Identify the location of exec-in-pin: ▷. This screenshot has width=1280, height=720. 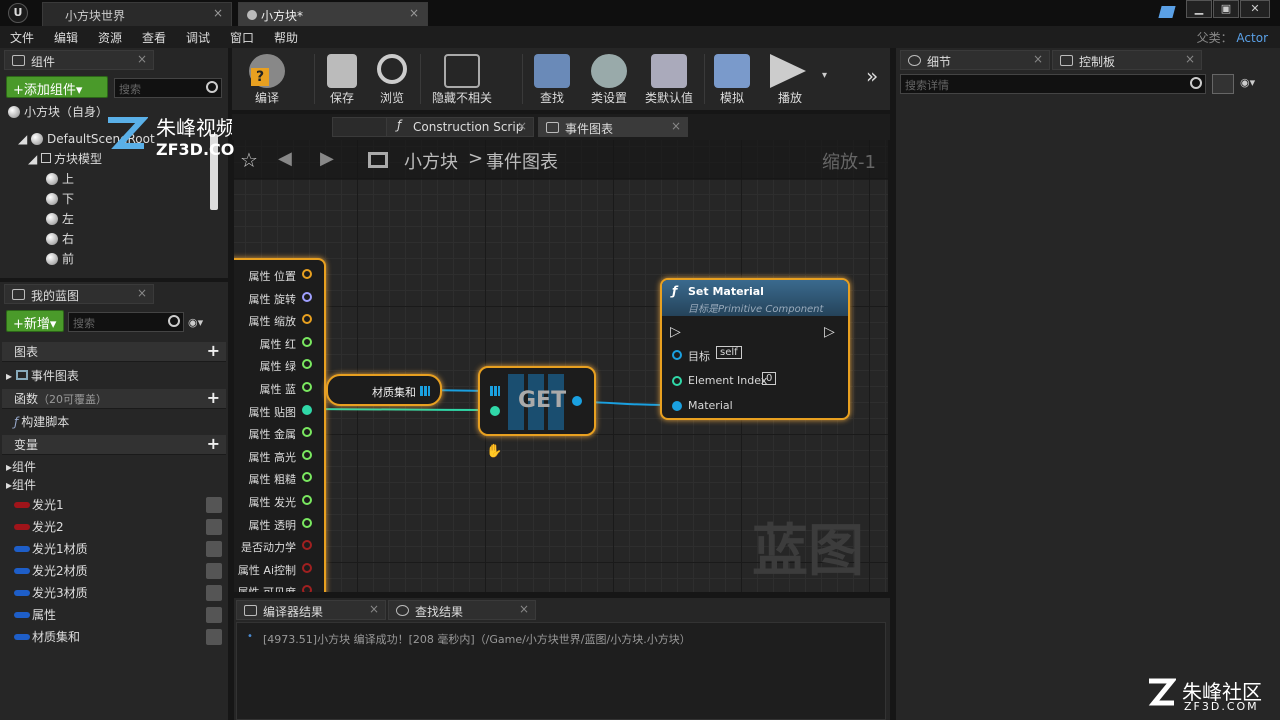
(675, 332).